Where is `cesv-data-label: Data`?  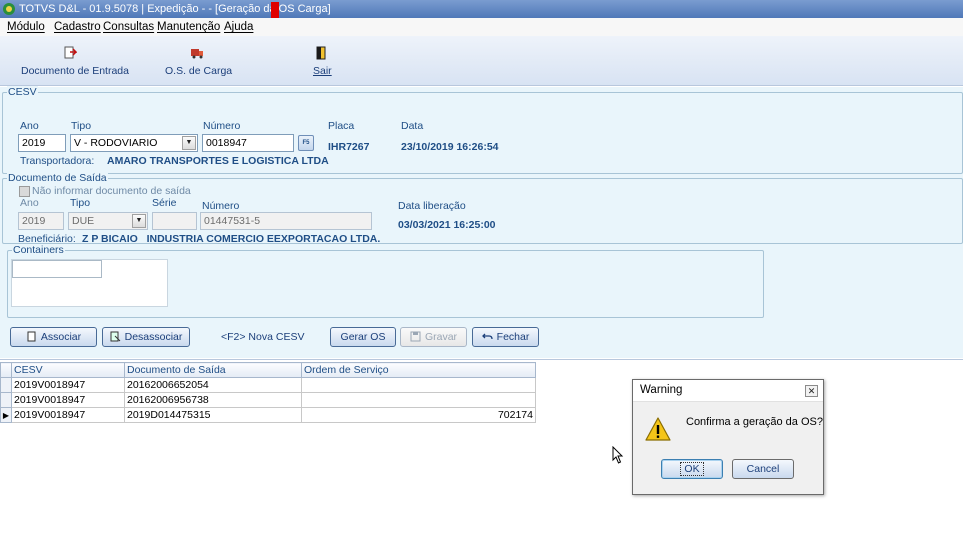
cesv-data-label: Data is located at coordinates (412, 126).